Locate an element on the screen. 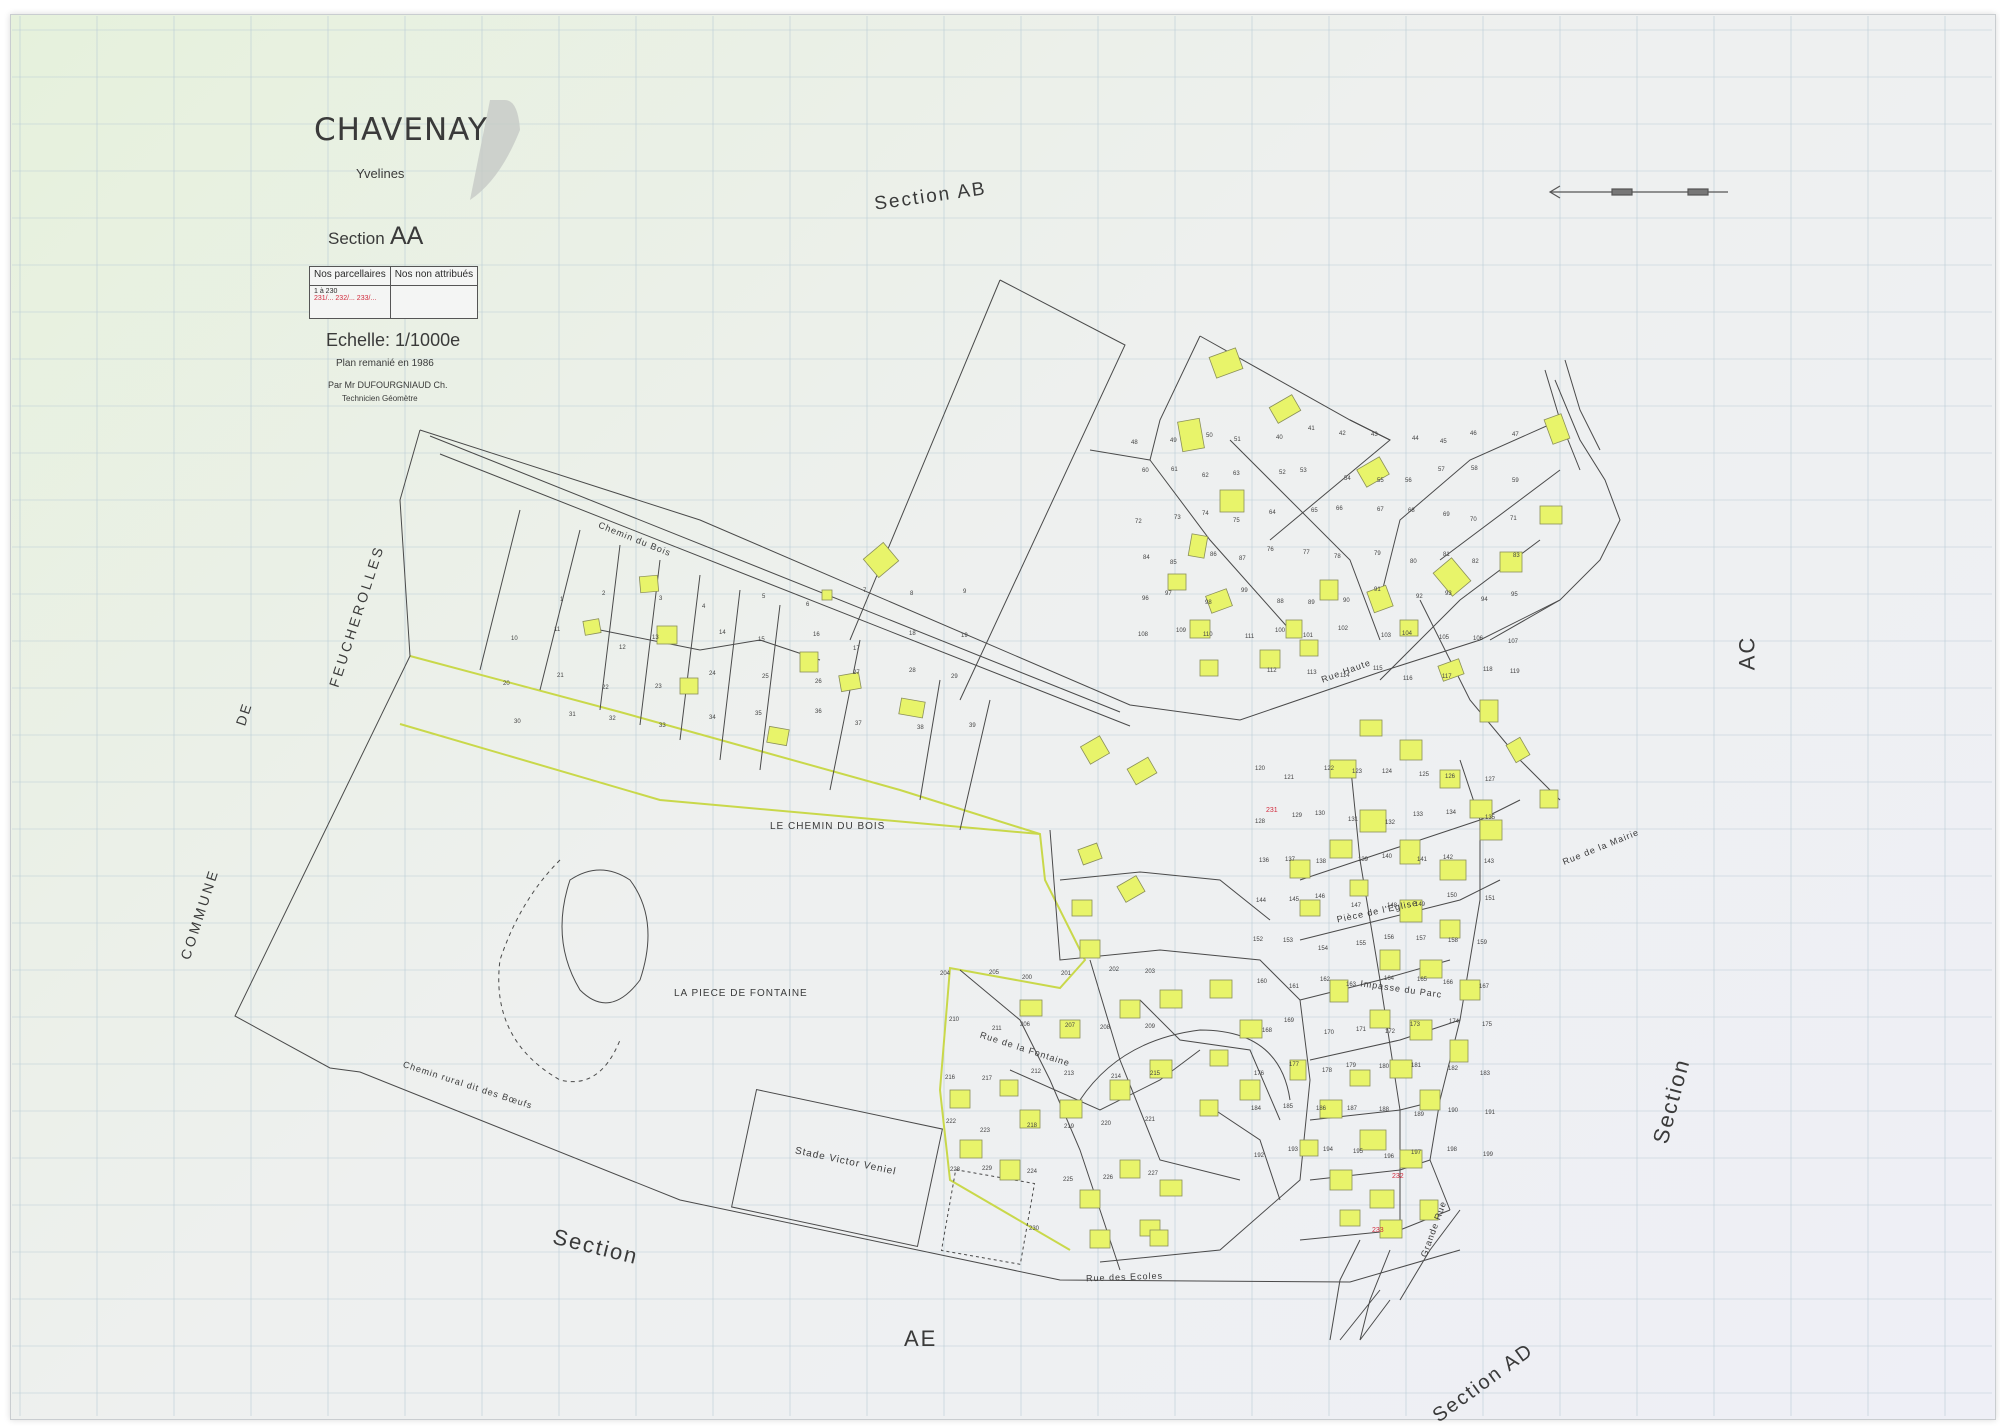 This screenshot has height=1428, width=2000. parcel-number: 175 is located at coordinates (1487, 1025).